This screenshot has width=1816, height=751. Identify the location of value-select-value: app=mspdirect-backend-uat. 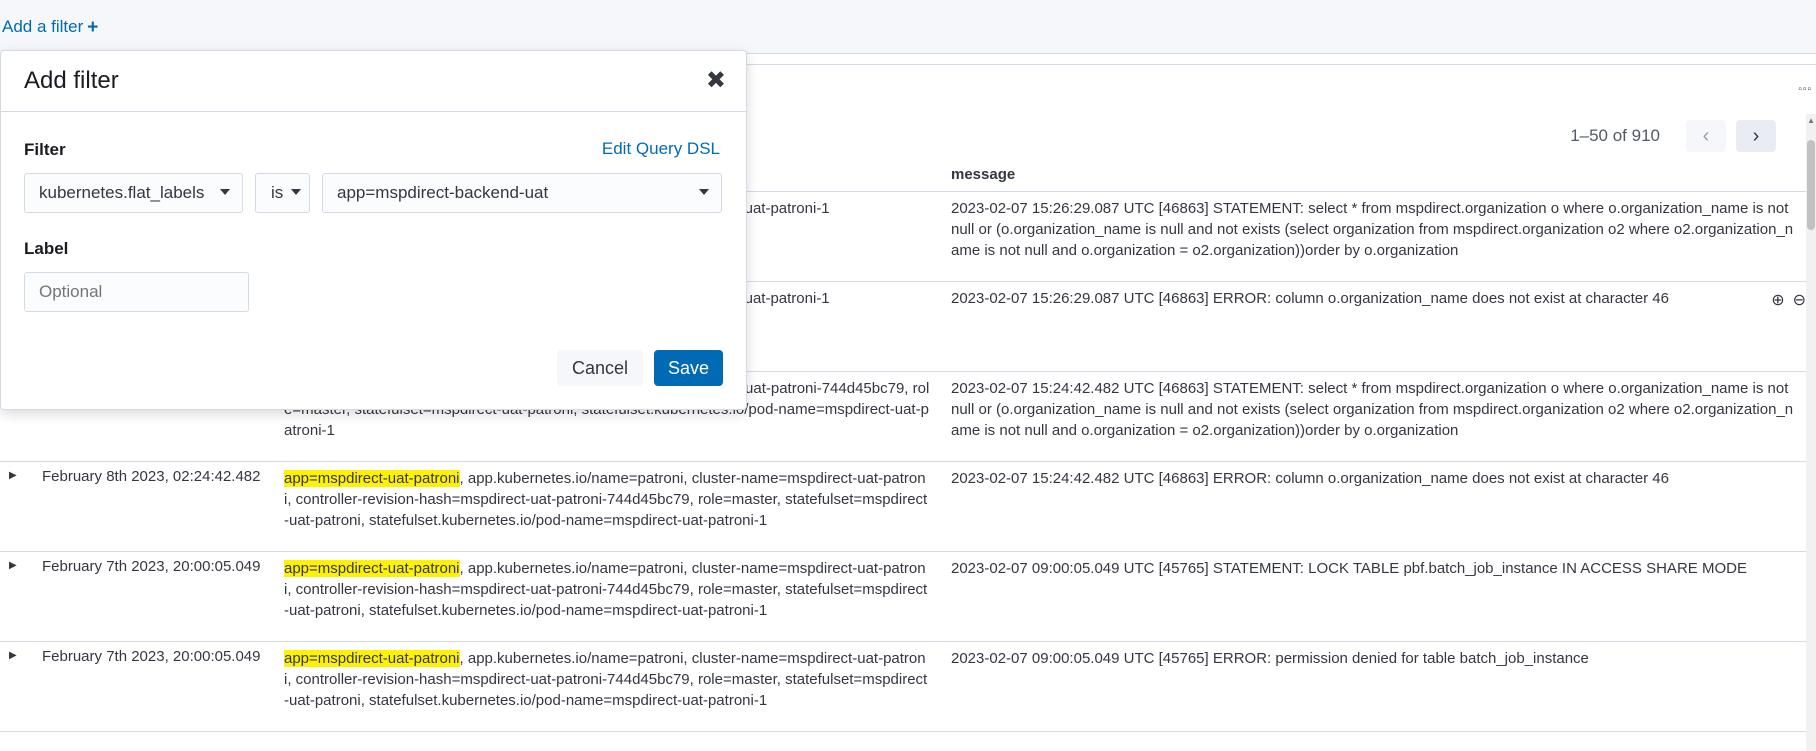
(443, 192).